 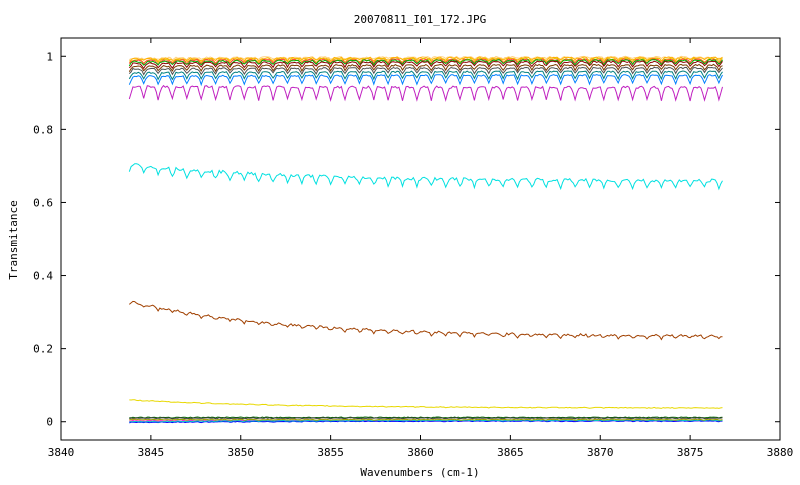 I want to click on x-tick-label: 3875, so click(x=690, y=452).